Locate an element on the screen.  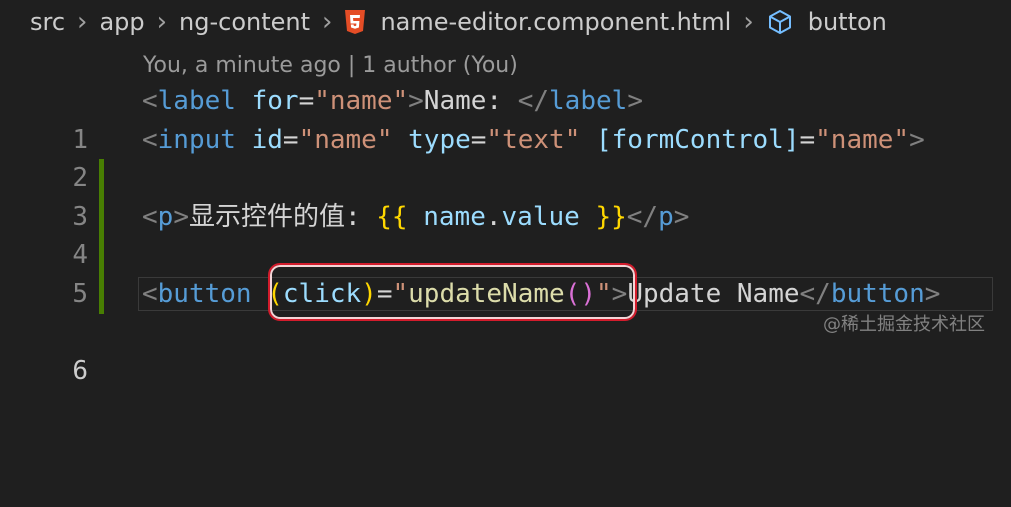
code-line-4: 4 <p>显示控件的值: {{ name.value }}</p> is located at coordinates (505, 233).